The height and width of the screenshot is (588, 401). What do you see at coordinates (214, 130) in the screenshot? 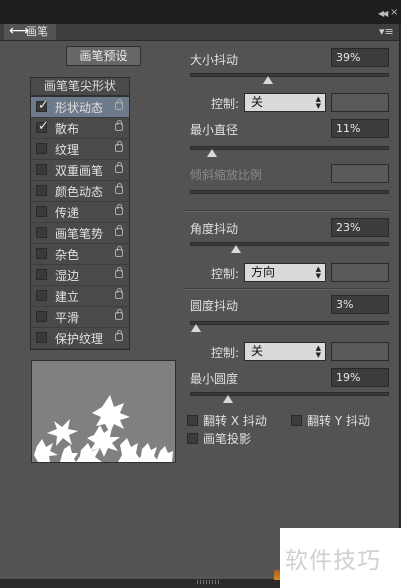
I see `min-diameter-label: 最小直径` at bounding box center [214, 130].